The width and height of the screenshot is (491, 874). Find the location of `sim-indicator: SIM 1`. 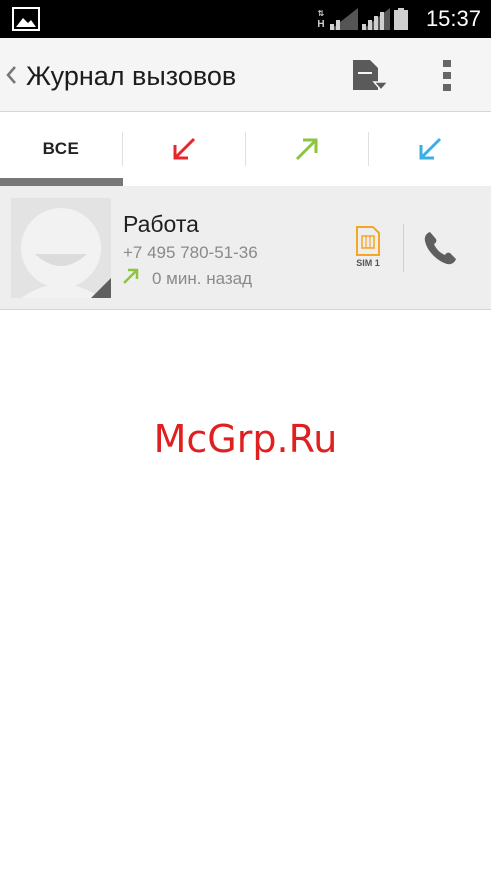

sim-indicator: SIM 1 is located at coordinates (368, 250).